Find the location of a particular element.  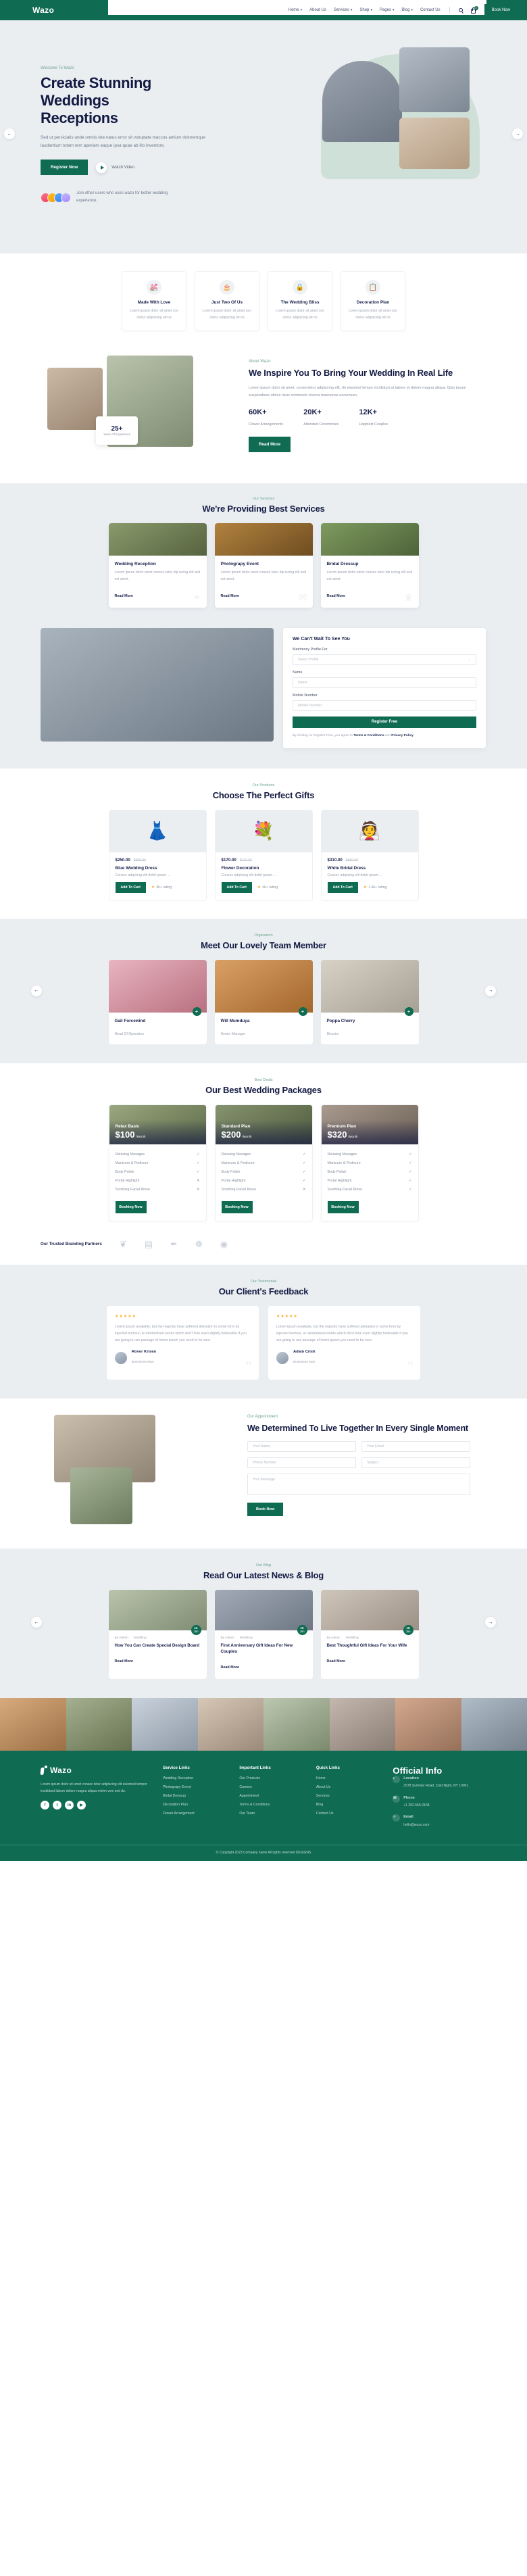

footer-link: Home is located at coordinates (349, 1778).